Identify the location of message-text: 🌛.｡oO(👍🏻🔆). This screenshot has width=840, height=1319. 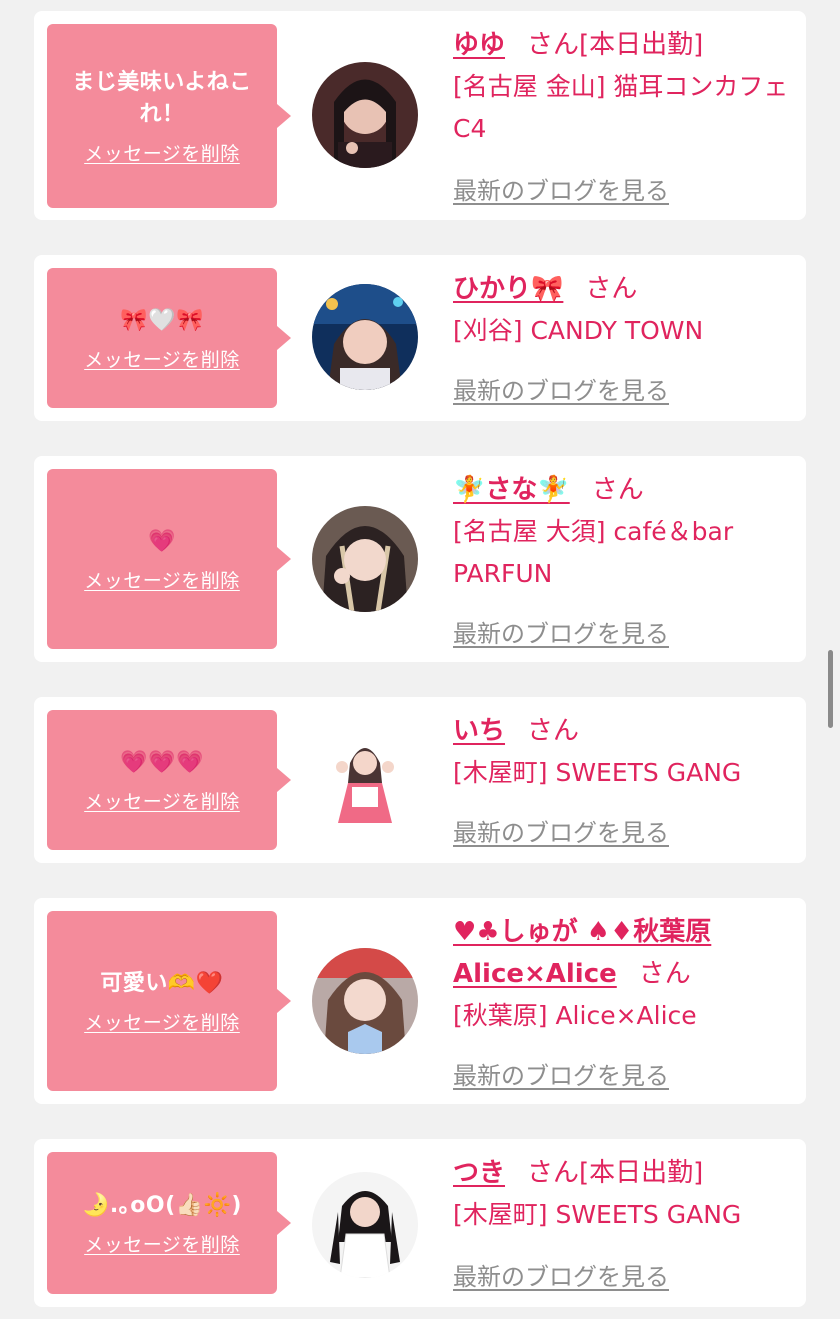
(162, 1205).